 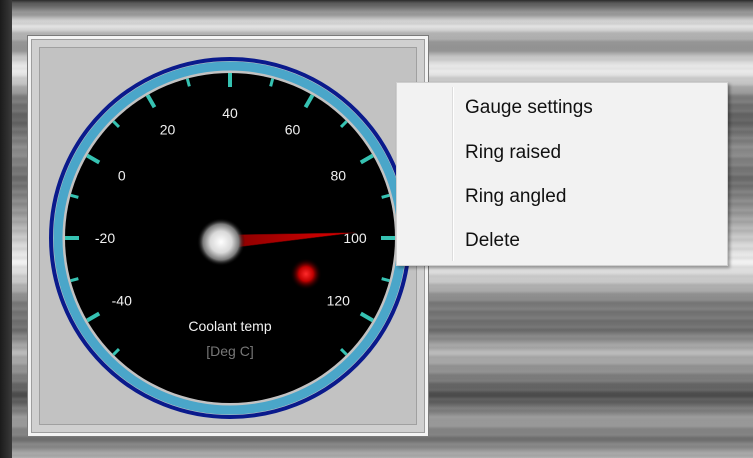 What do you see at coordinates (562, 108) in the screenshot?
I see `menu-item-gauge-settings: Gauge settings` at bounding box center [562, 108].